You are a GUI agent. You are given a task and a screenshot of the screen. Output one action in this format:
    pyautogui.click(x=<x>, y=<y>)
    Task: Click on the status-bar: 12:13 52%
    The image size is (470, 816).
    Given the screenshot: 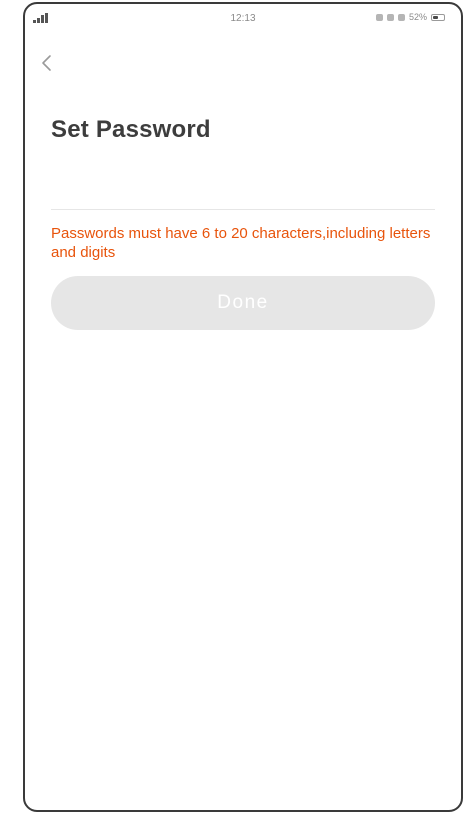 What is the action you would take?
    pyautogui.click(x=243, y=22)
    